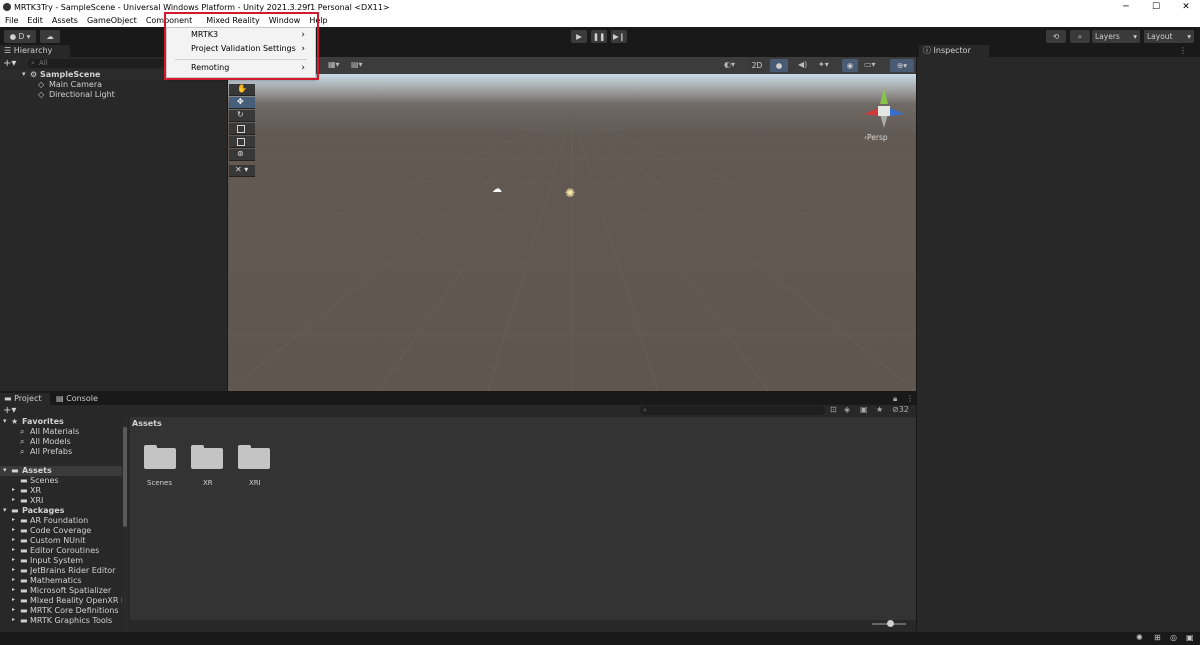 The height and width of the screenshot is (645, 1200). What do you see at coordinates (729, 64) in the screenshot?
I see `draw-mode-icon: ◐▾` at bounding box center [729, 64].